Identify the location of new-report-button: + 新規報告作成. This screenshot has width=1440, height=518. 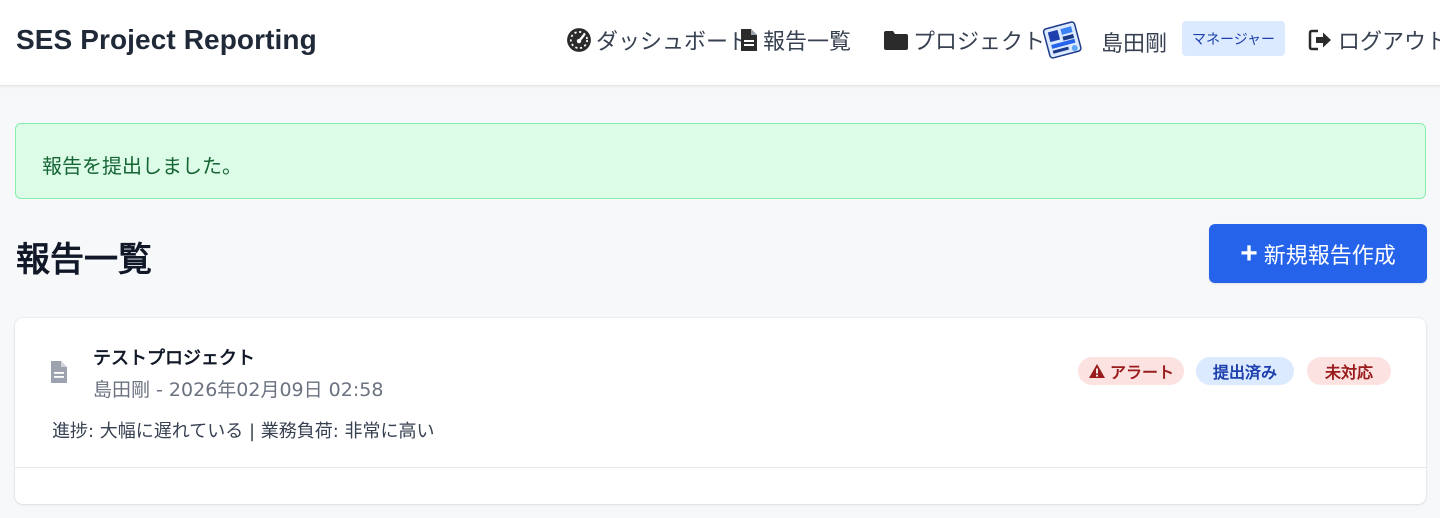
(1318, 253).